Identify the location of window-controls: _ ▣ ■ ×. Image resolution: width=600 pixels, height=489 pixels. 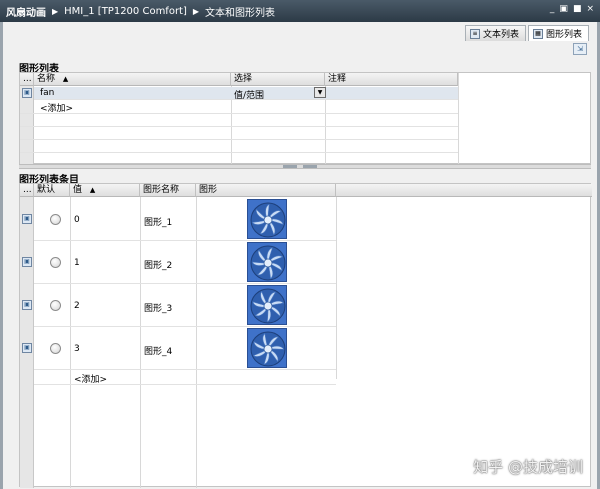
(572, 9).